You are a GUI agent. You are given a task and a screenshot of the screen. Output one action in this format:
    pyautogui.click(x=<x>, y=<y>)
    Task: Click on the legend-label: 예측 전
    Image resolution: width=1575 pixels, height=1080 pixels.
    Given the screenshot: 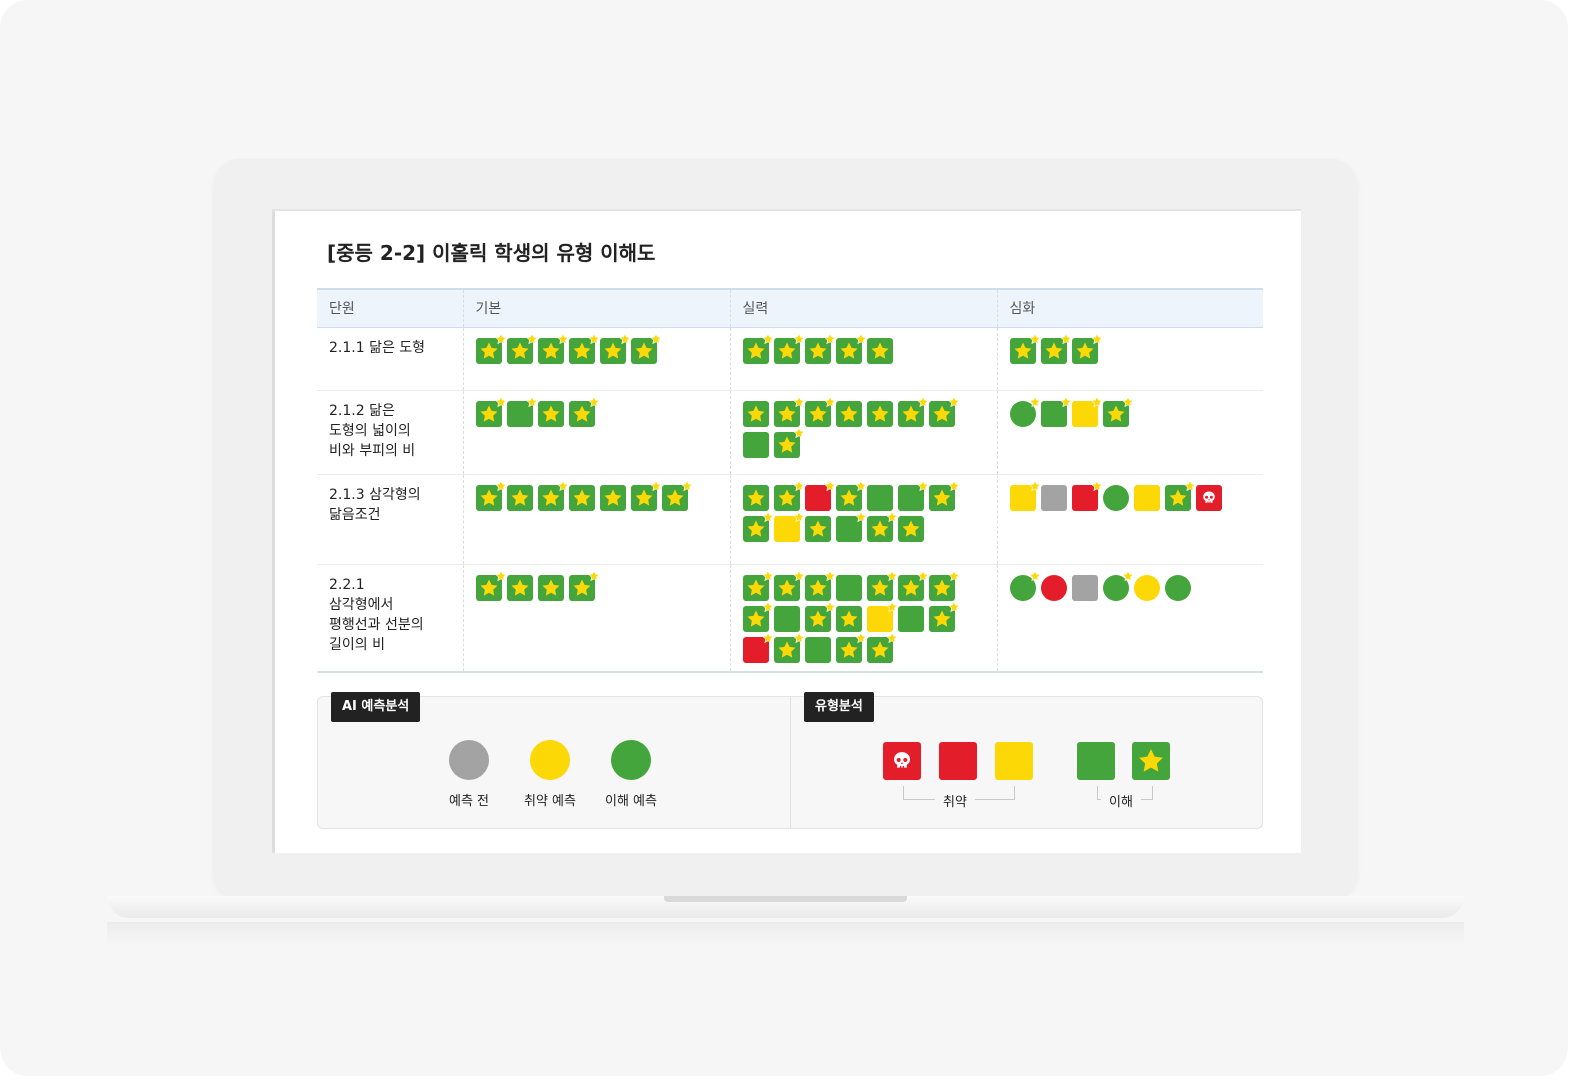 What is the action you would take?
    pyautogui.click(x=468, y=801)
    